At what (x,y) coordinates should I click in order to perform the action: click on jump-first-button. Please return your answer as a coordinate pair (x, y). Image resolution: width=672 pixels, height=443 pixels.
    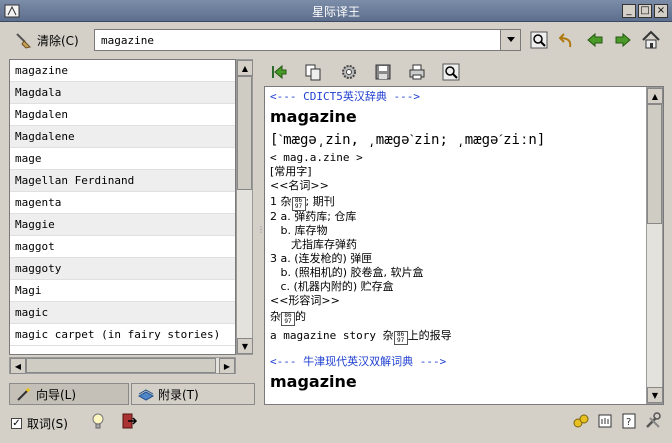
    Looking at the image, I should click on (279, 72).